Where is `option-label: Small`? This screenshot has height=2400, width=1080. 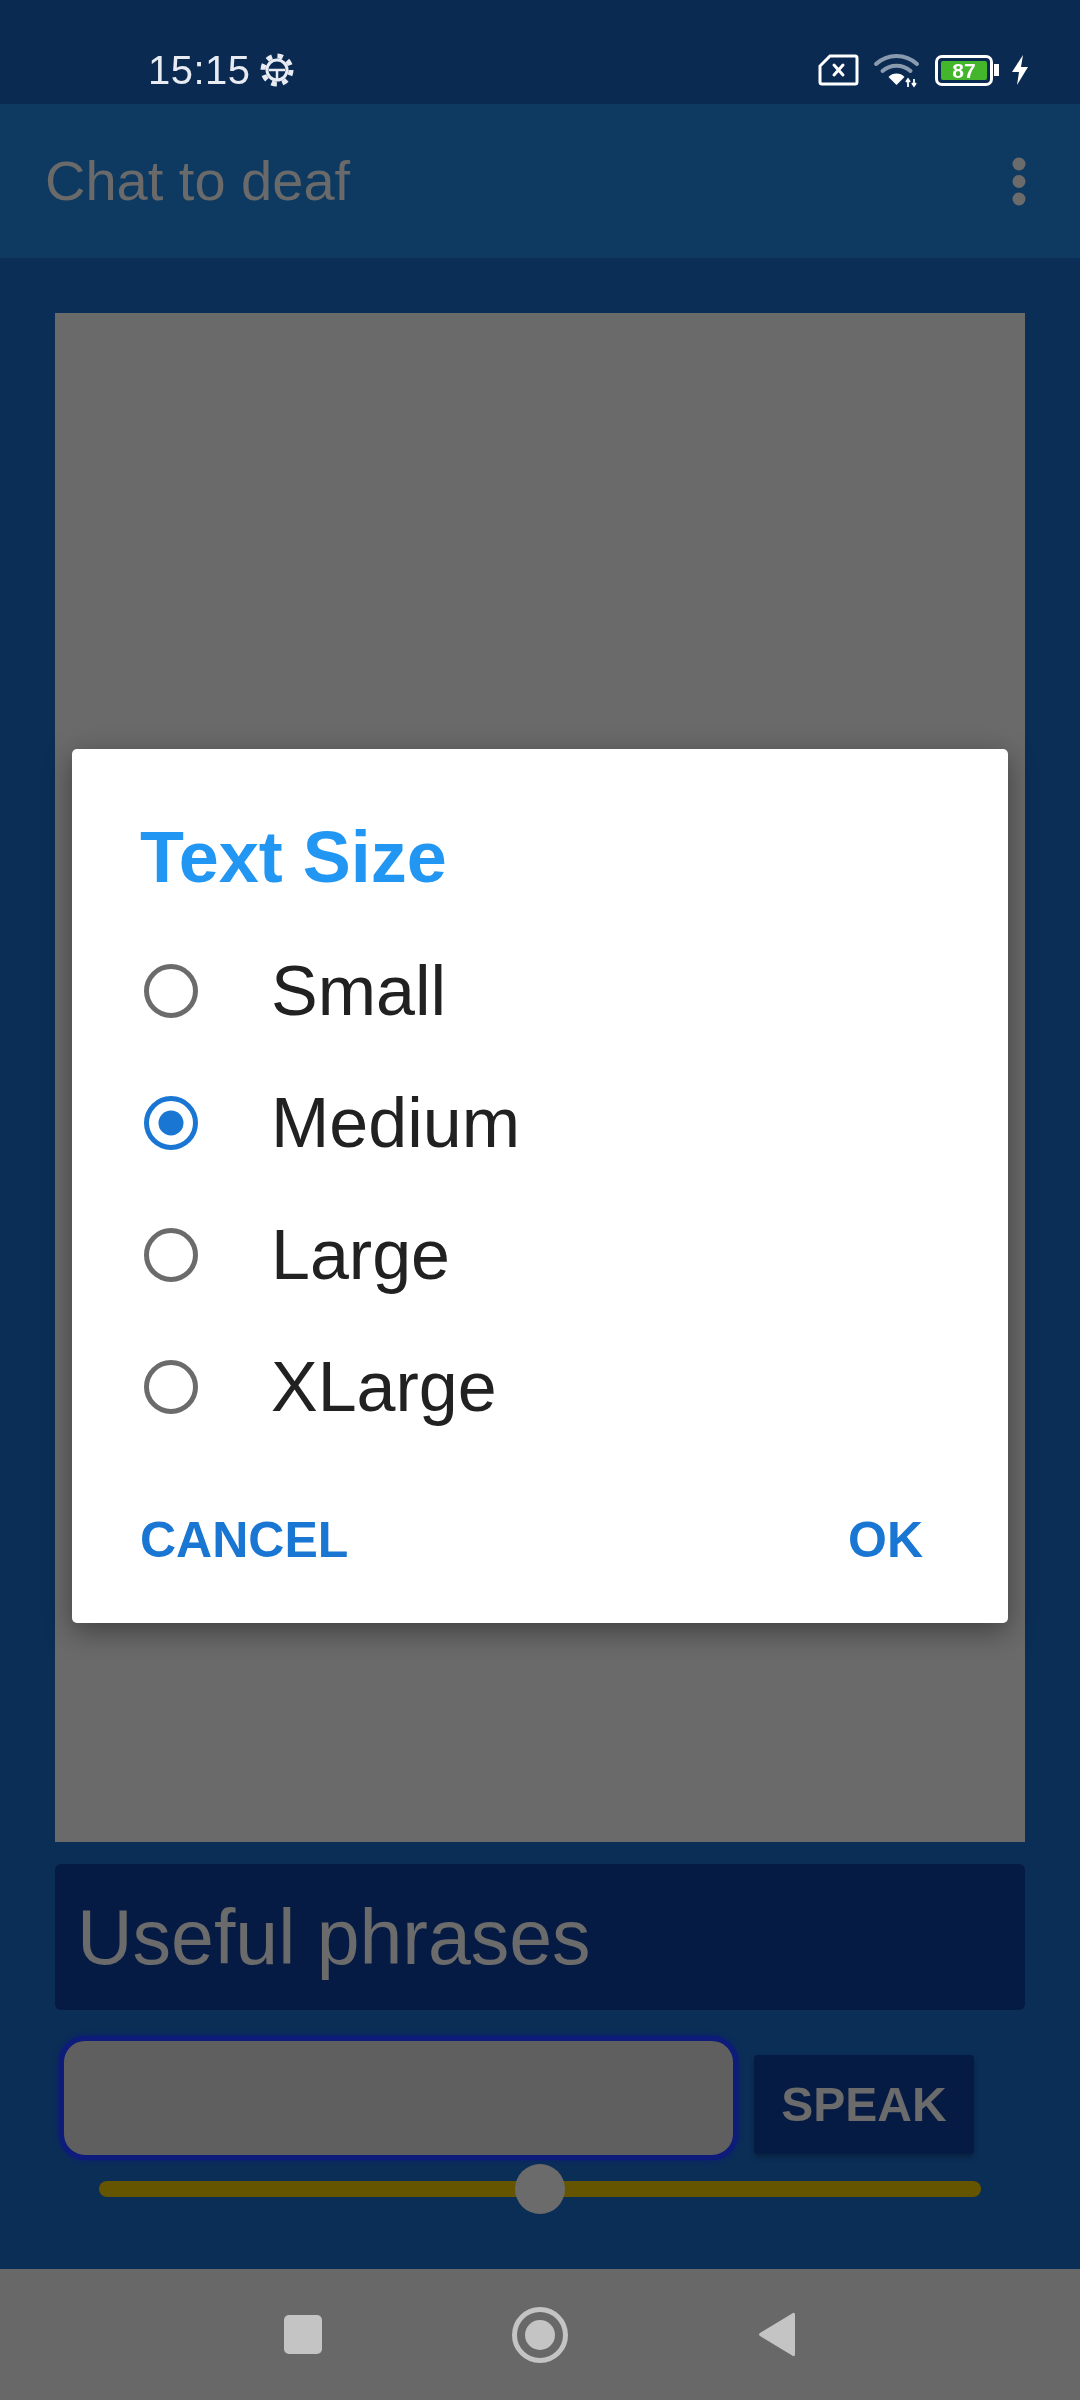 option-label: Small is located at coordinates (359, 991).